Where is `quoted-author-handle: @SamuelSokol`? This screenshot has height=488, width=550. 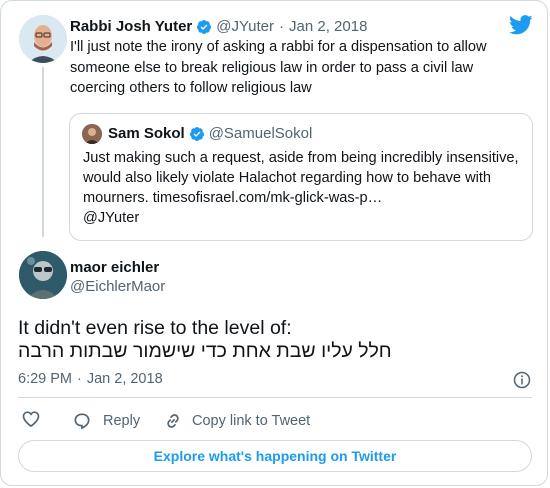
quoted-author-handle: @SamuelSokol is located at coordinates (260, 133).